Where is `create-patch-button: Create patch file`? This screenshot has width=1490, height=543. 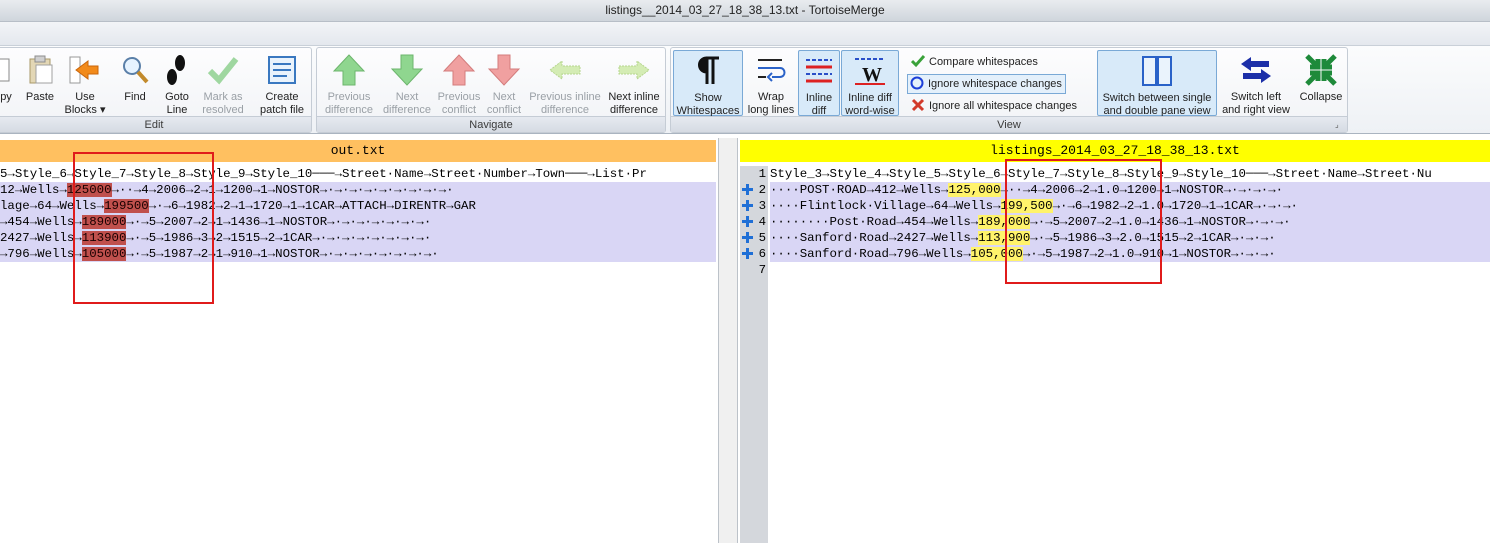
create-patch-button: Create patch file is located at coordinates (282, 83).